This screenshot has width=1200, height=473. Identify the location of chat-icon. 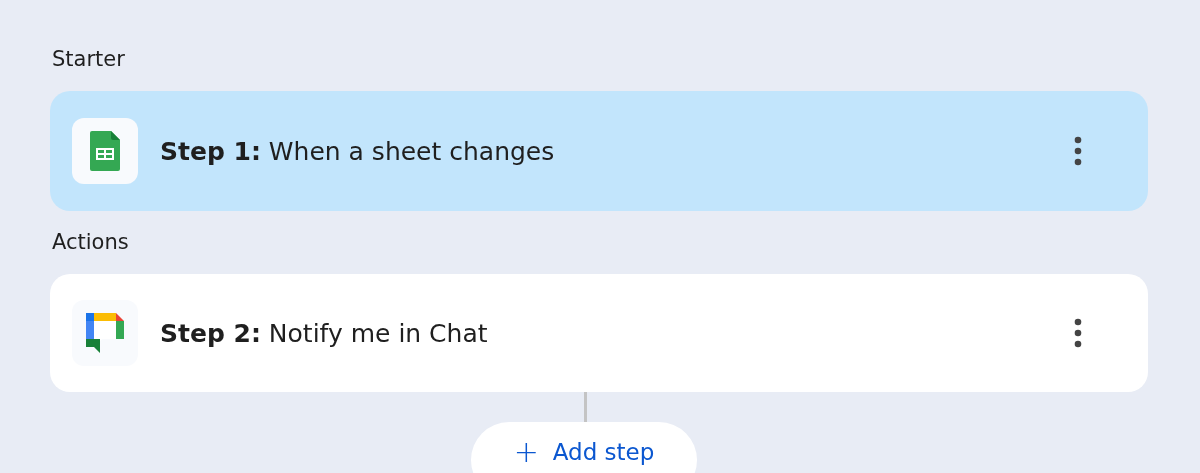
(105, 333).